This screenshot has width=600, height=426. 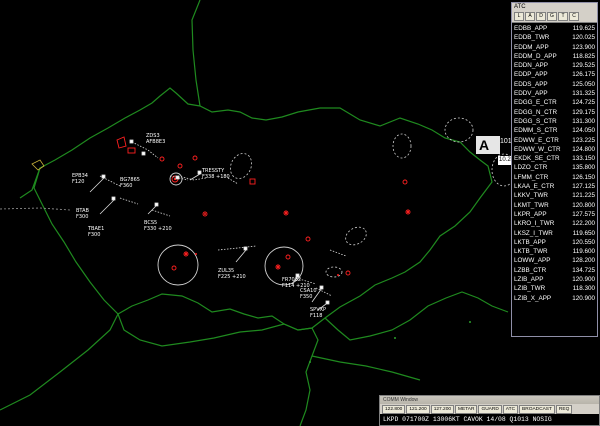 I want to click on atc-station-row: EDDM_D_APP 118.825, so click(x=554, y=56).